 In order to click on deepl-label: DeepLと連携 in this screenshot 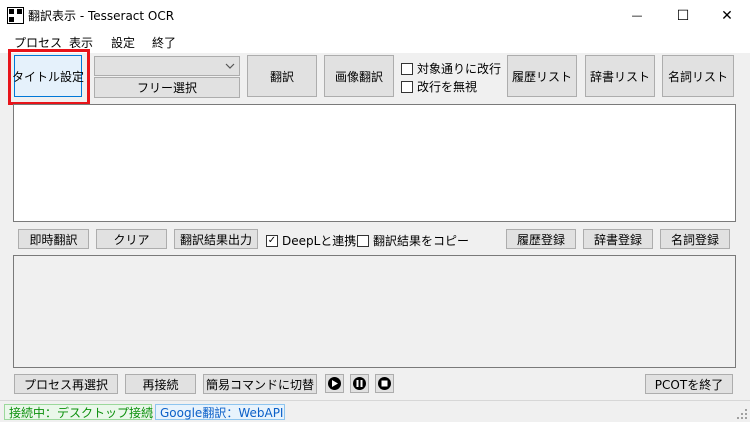, I will do `click(319, 241)`.